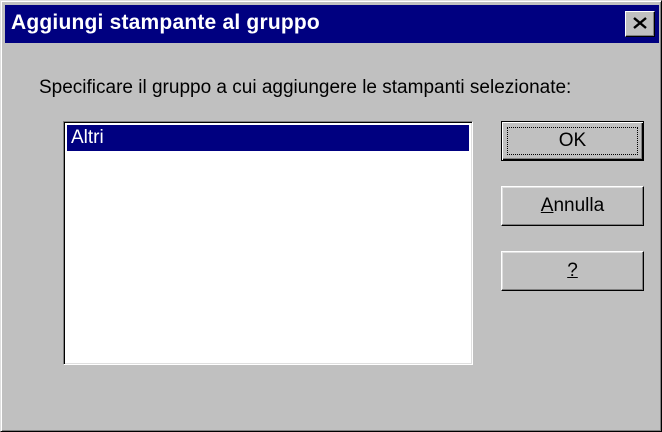 This screenshot has height=432, width=662. I want to click on ok-button: OK, so click(572, 141).